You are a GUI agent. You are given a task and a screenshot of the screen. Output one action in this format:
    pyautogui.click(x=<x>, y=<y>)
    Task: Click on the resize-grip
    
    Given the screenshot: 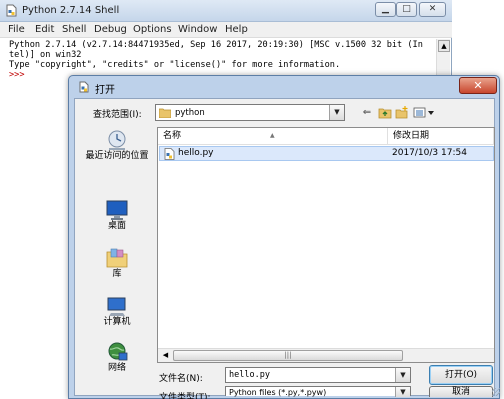 What is the action you would take?
    pyautogui.click(x=496, y=392)
    